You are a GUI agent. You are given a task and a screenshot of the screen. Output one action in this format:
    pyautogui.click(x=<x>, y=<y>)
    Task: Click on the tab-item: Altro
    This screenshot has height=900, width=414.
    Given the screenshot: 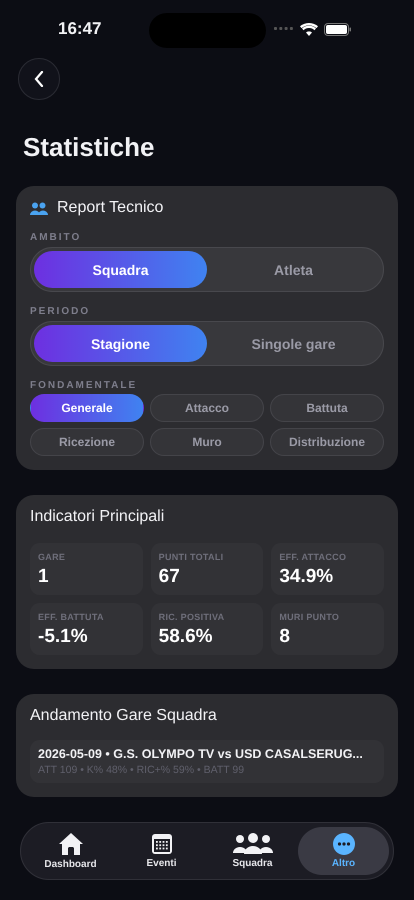 What is the action you would take?
    pyautogui.click(x=343, y=851)
    